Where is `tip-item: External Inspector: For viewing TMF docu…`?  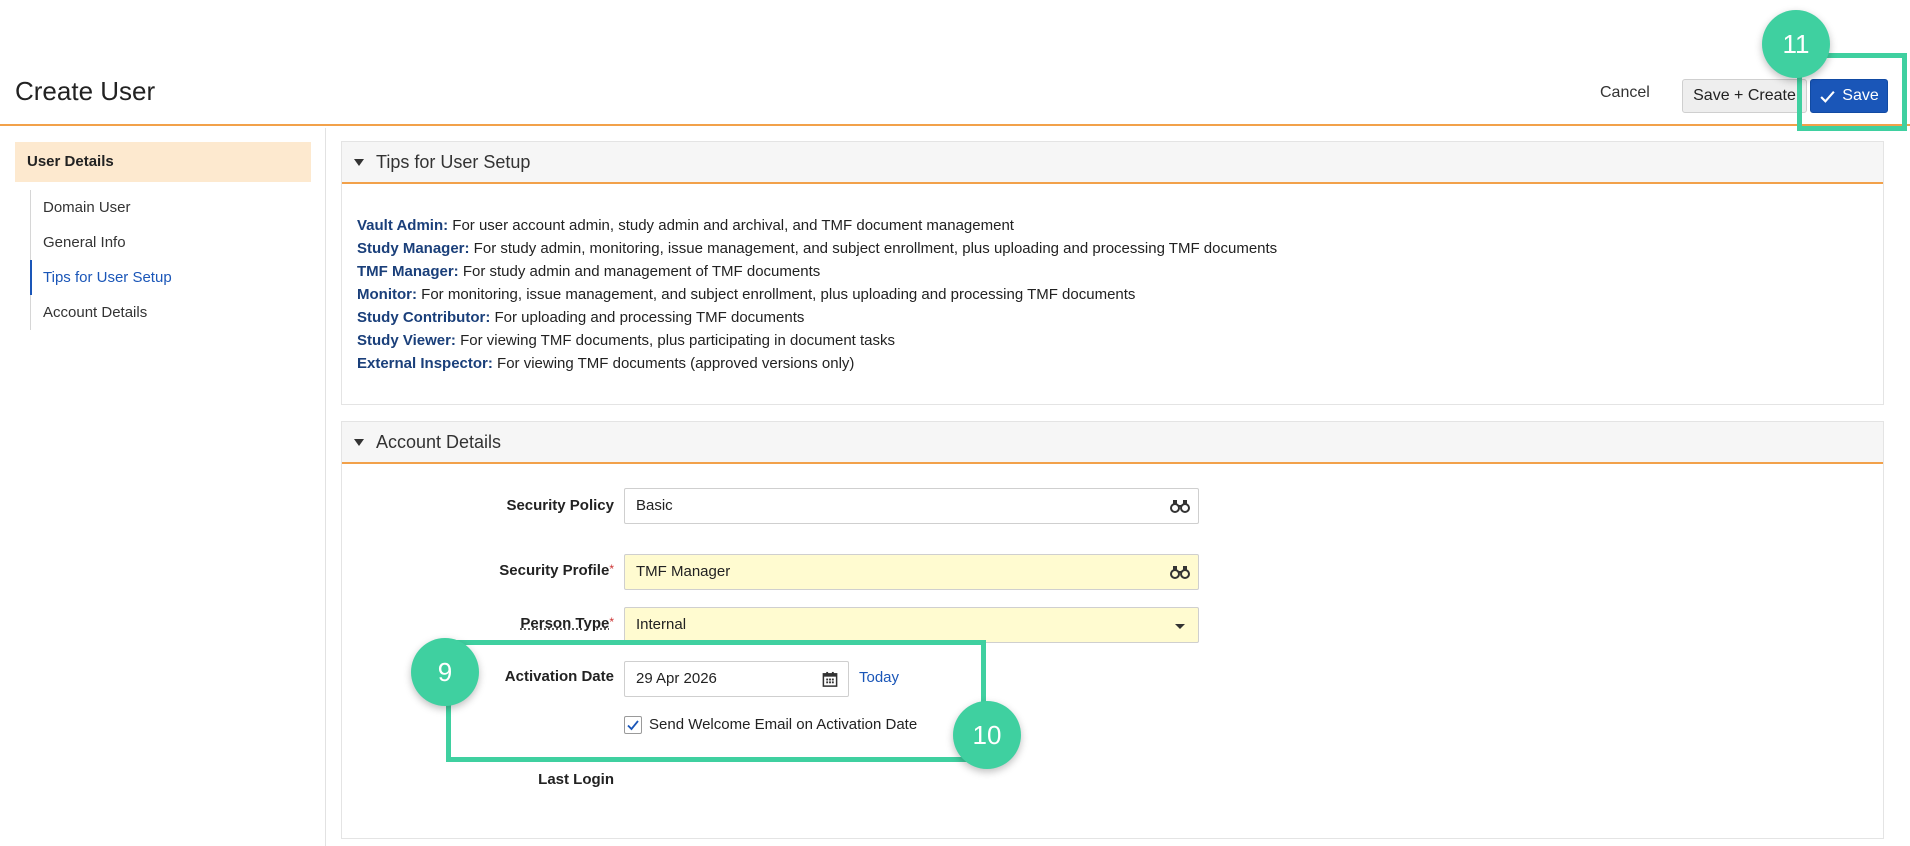 tip-item: External Inspector: For viewing TMF docu… is located at coordinates (1120, 363).